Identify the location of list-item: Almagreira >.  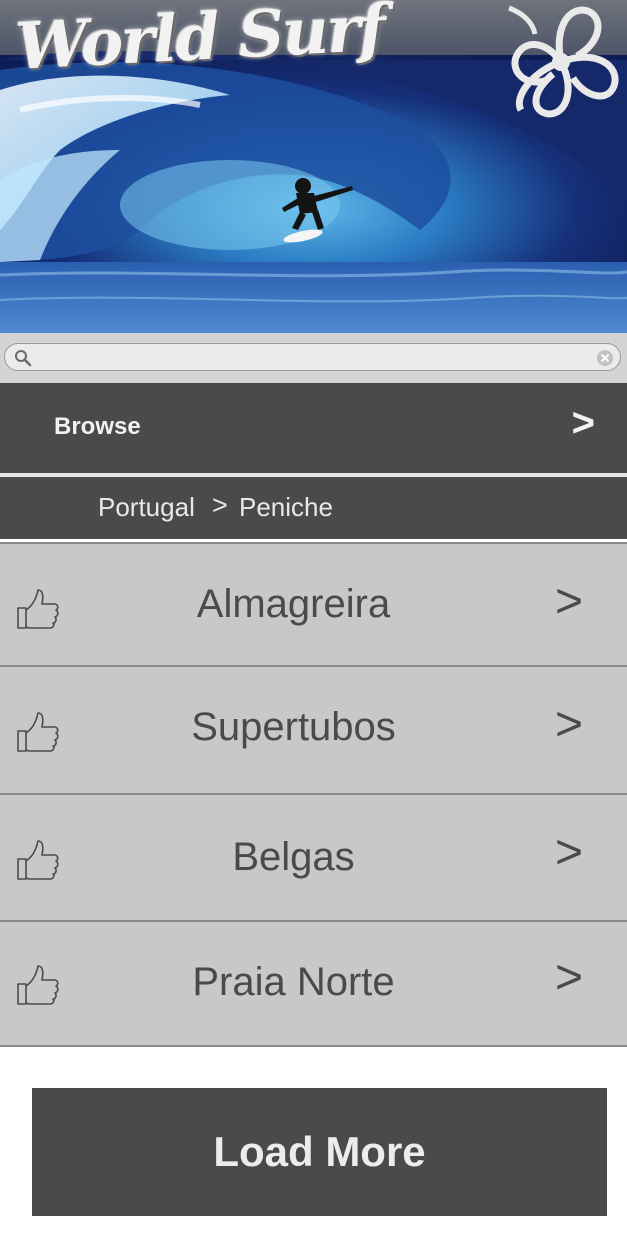
(313, 604).